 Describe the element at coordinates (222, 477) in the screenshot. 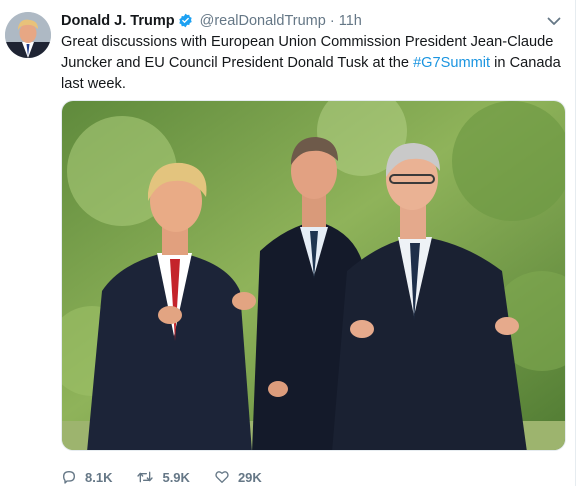

I see `like-icon` at that location.